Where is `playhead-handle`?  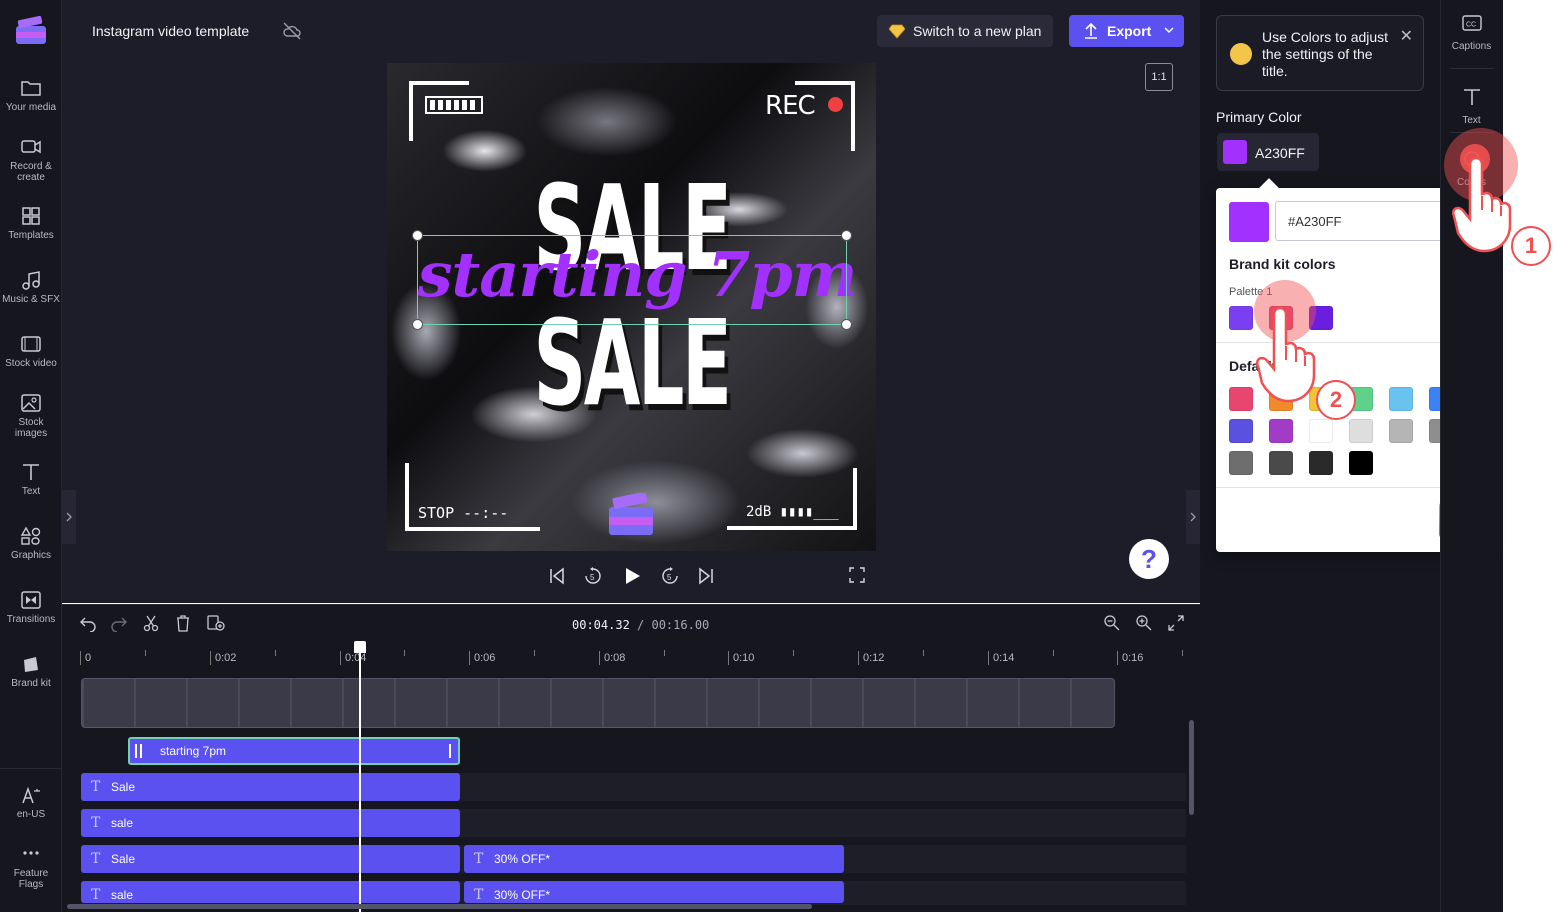
playhead-handle is located at coordinates (360, 647).